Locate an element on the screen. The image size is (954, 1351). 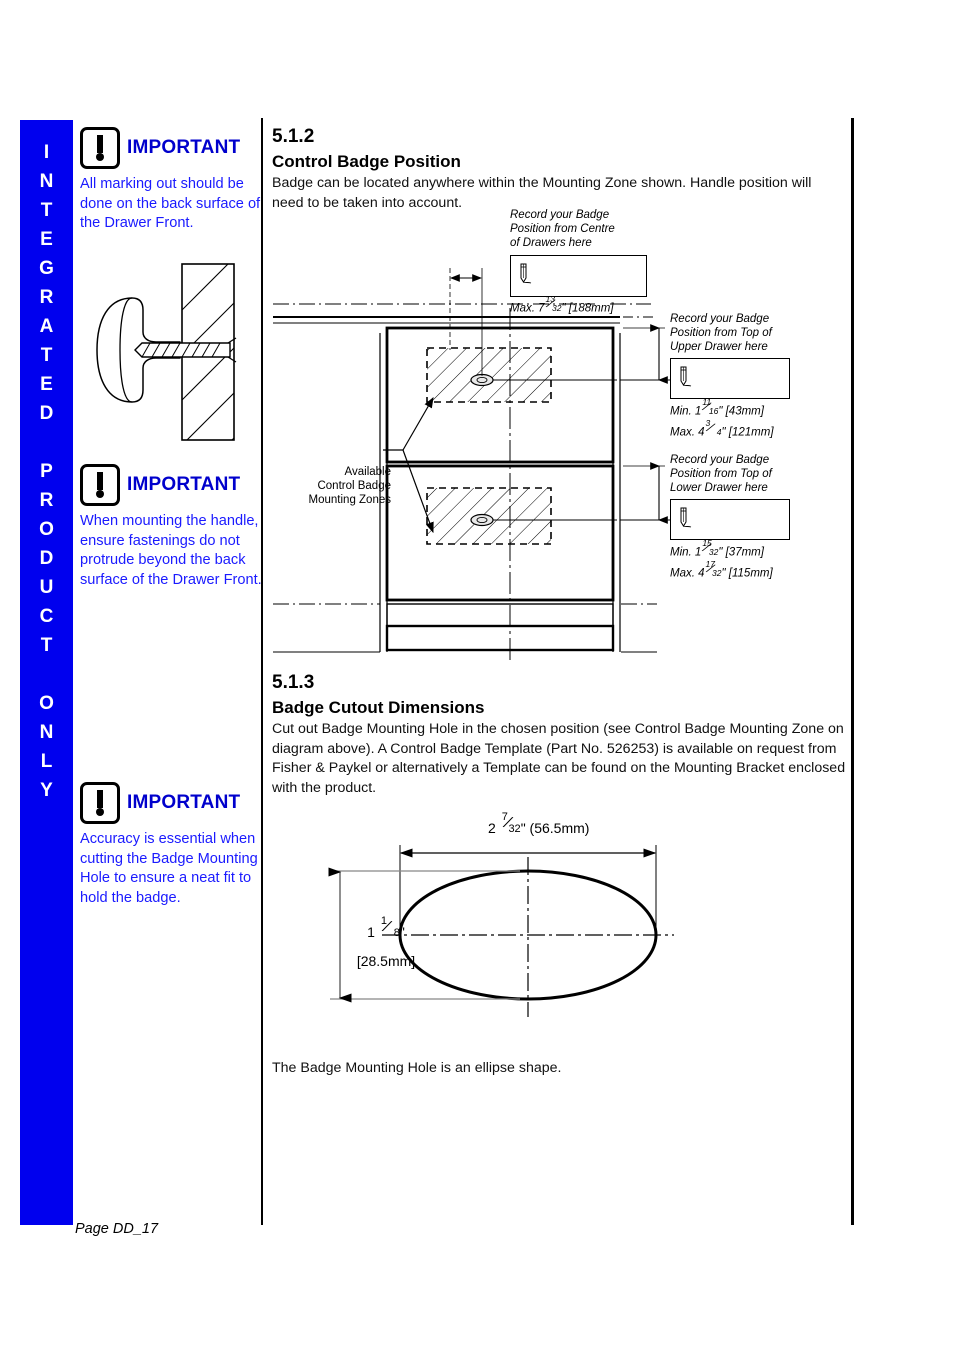
centre-max-suffix: " [188mm] is located at coordinates (587, 308).